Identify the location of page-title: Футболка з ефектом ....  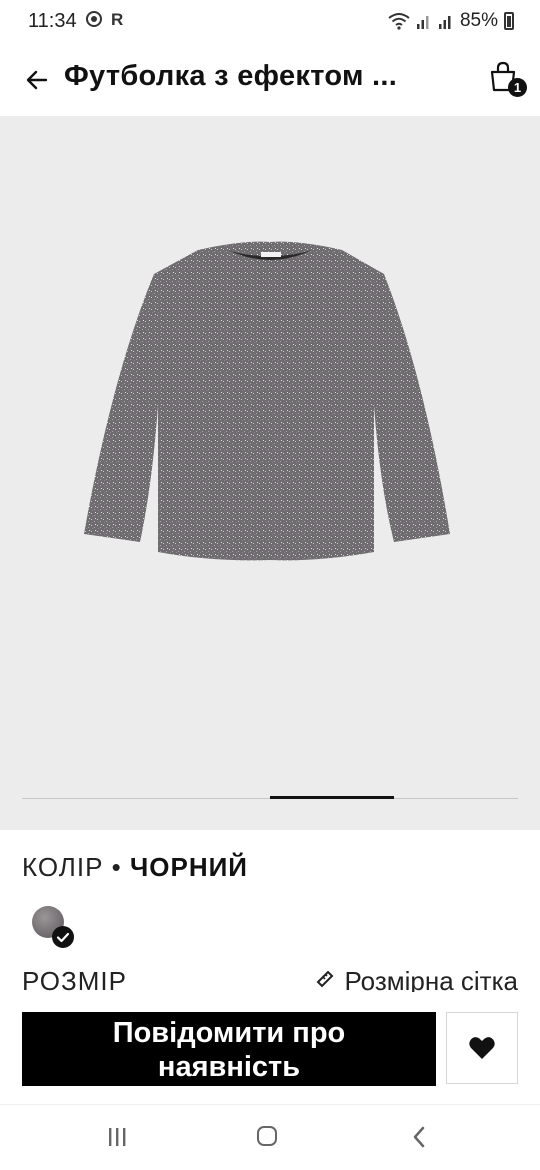
(231, 76).